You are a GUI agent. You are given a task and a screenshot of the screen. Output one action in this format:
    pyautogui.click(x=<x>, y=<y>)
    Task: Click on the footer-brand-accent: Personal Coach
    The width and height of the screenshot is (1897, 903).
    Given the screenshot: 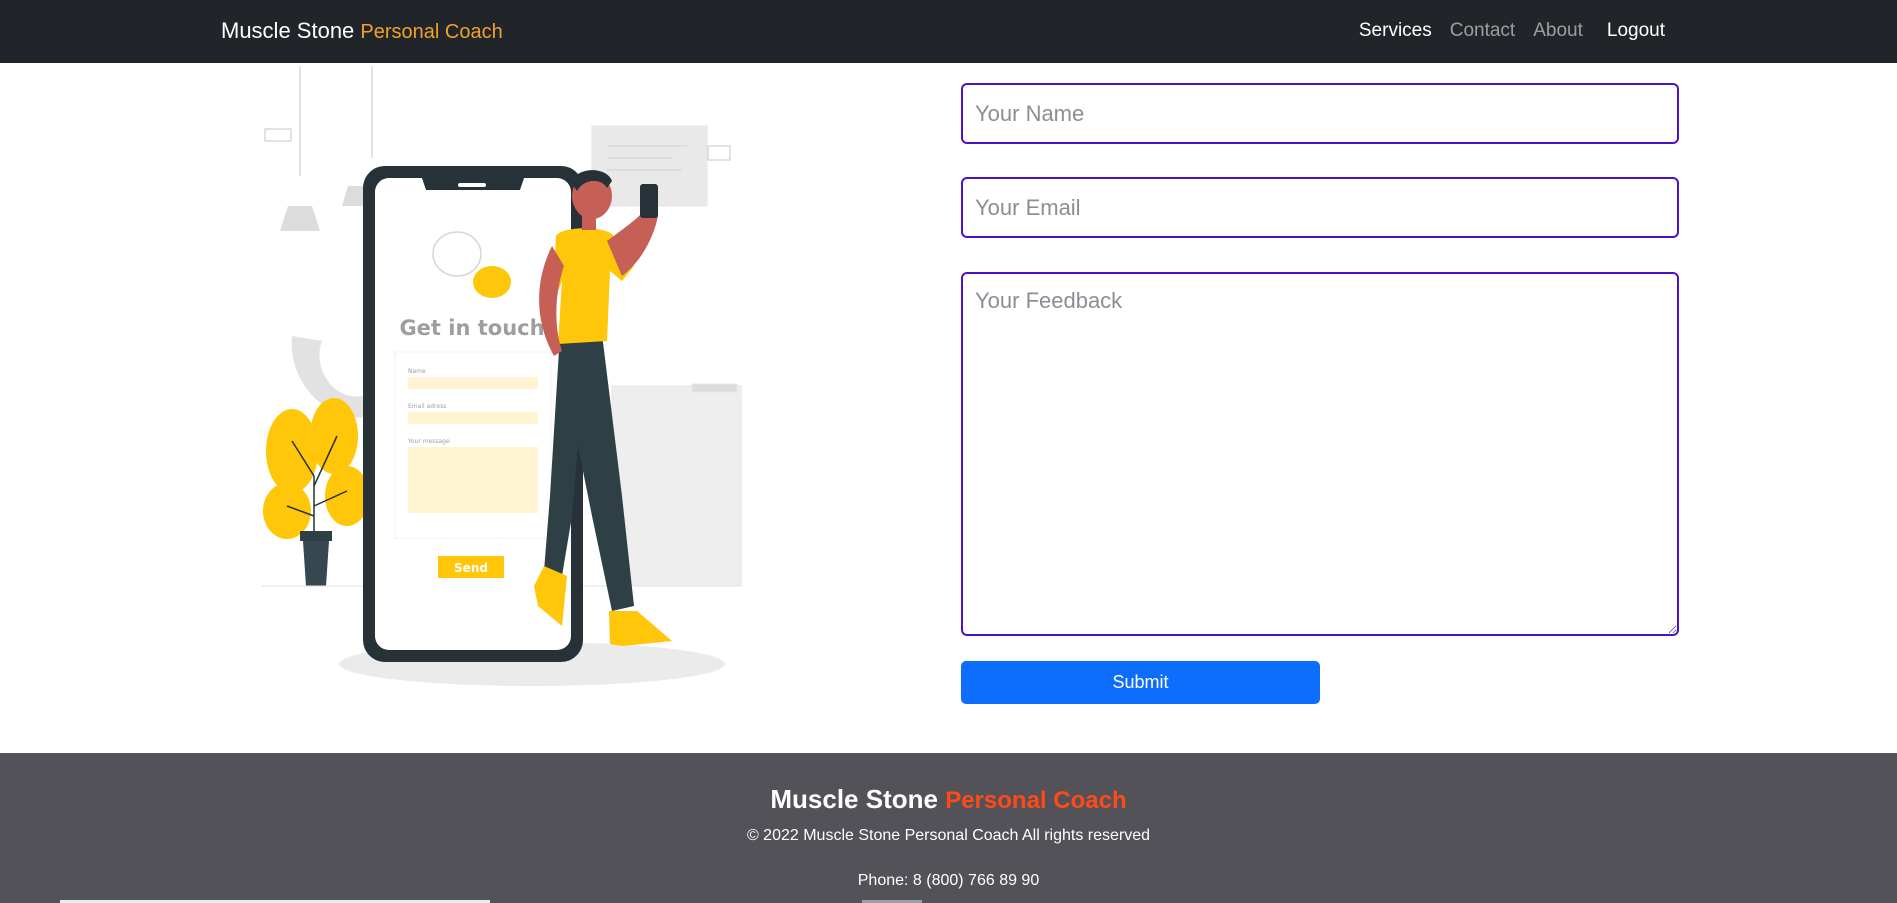 What is the action you would take?
    pyautogui.click(x=1036, y=800)
    